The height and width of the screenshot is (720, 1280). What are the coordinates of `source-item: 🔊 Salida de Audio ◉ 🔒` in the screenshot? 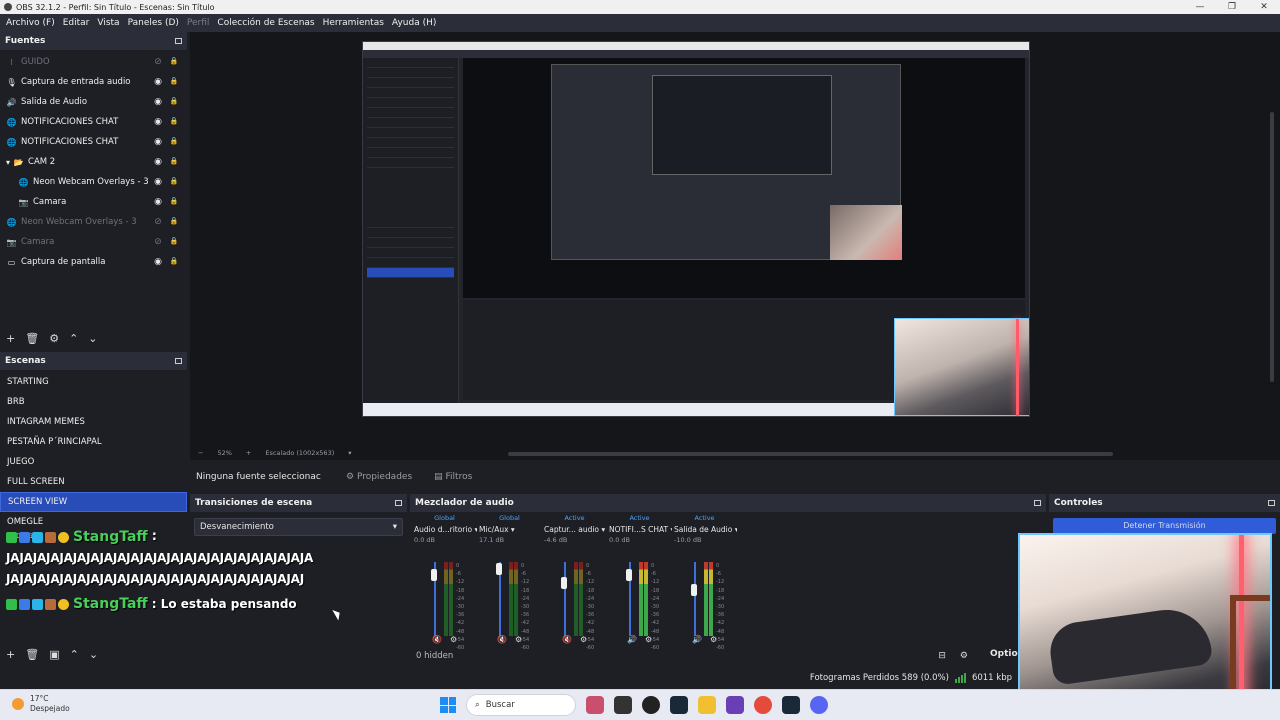 It's located at (93, 102).